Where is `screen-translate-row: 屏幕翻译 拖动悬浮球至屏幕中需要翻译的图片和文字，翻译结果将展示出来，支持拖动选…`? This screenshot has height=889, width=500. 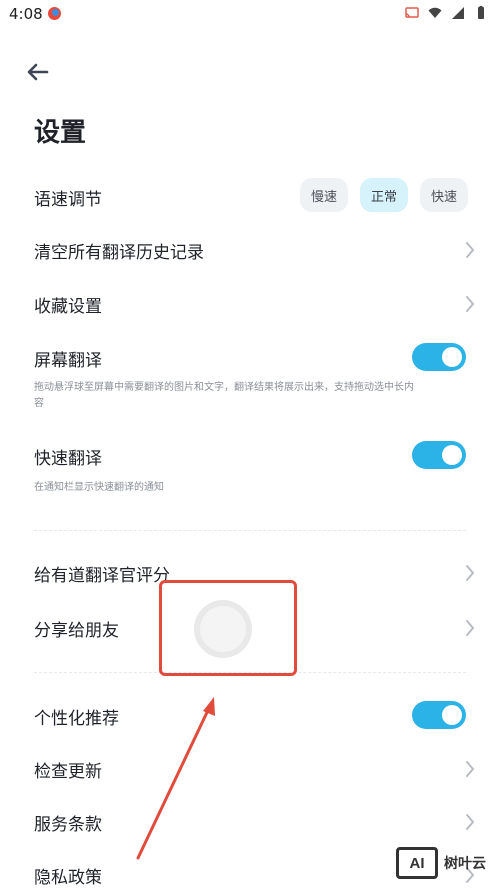 screen-translate-row: 屏幕翻译 拖动悬浮球至屏幕中需要翻译的图片和文字，翻译结果将展示出来，支持拖动选… is located at coordinates (250, 378).